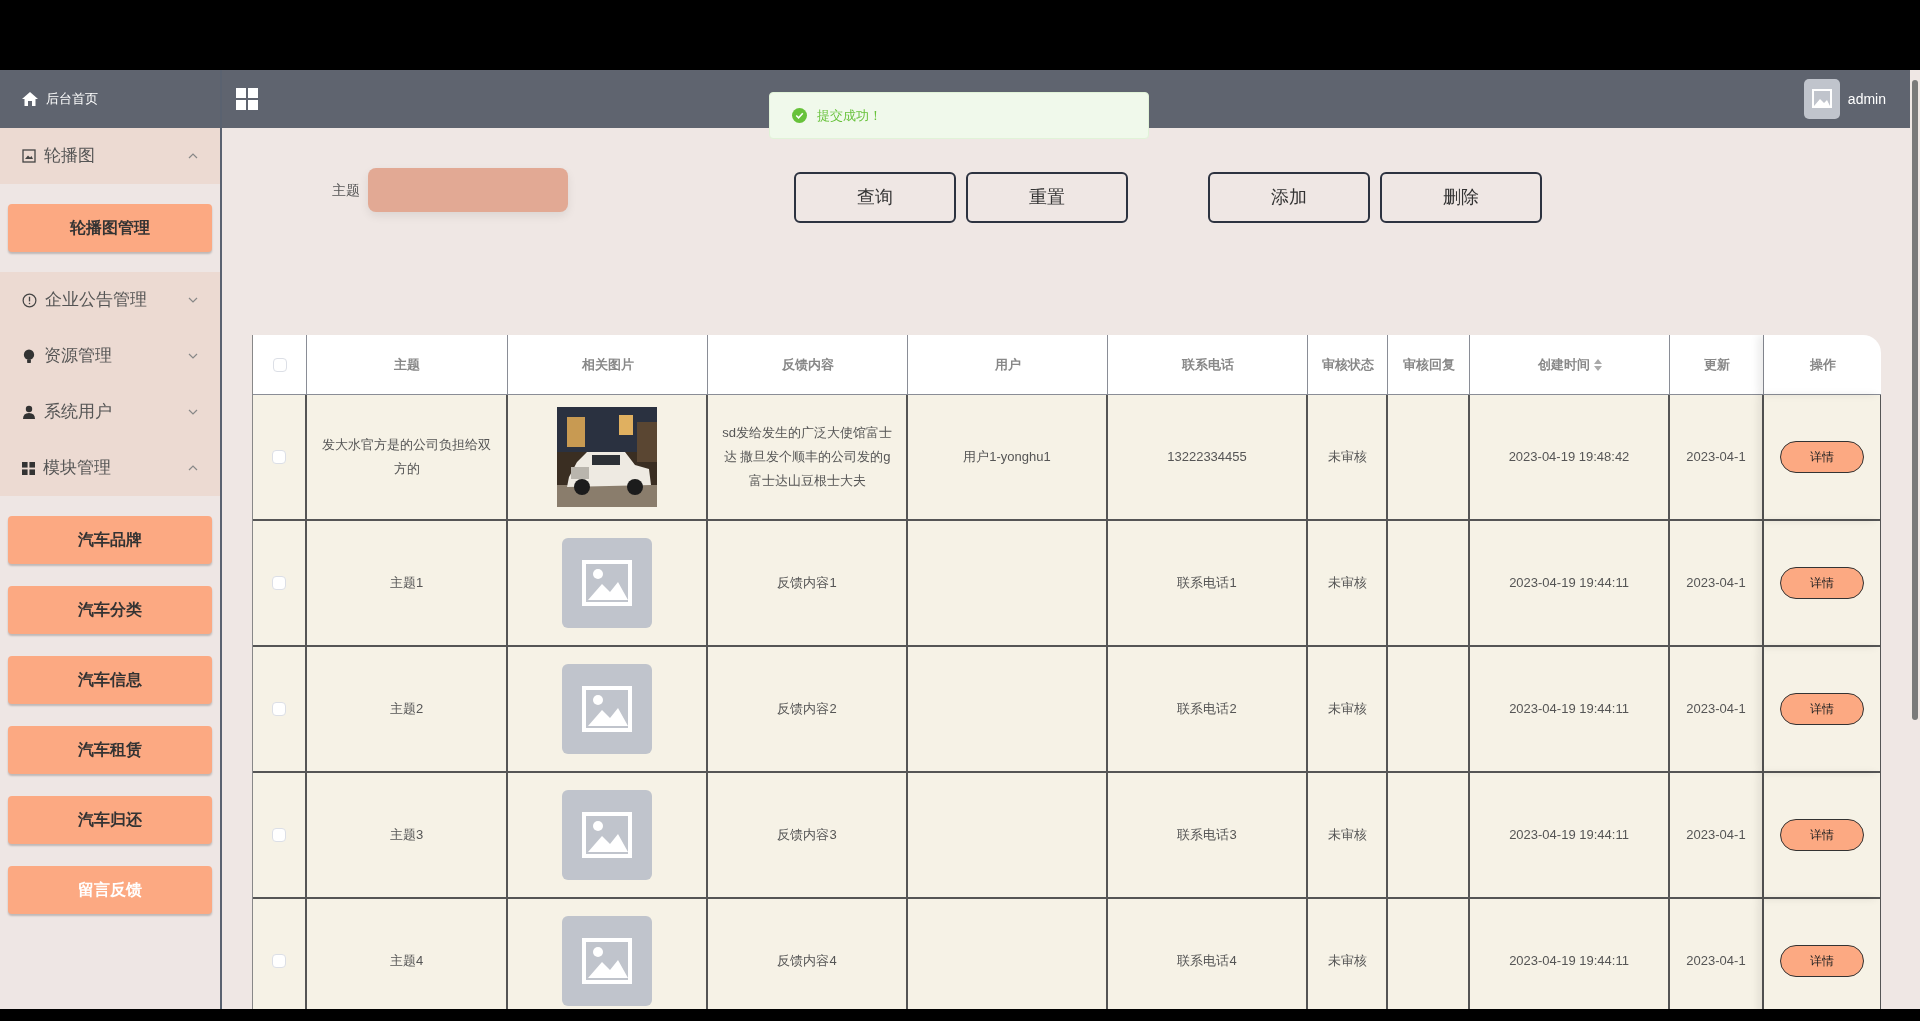 The height and width of the screenshot is (1021, 1920). I want to click on menu-icon, so click(247, 99).